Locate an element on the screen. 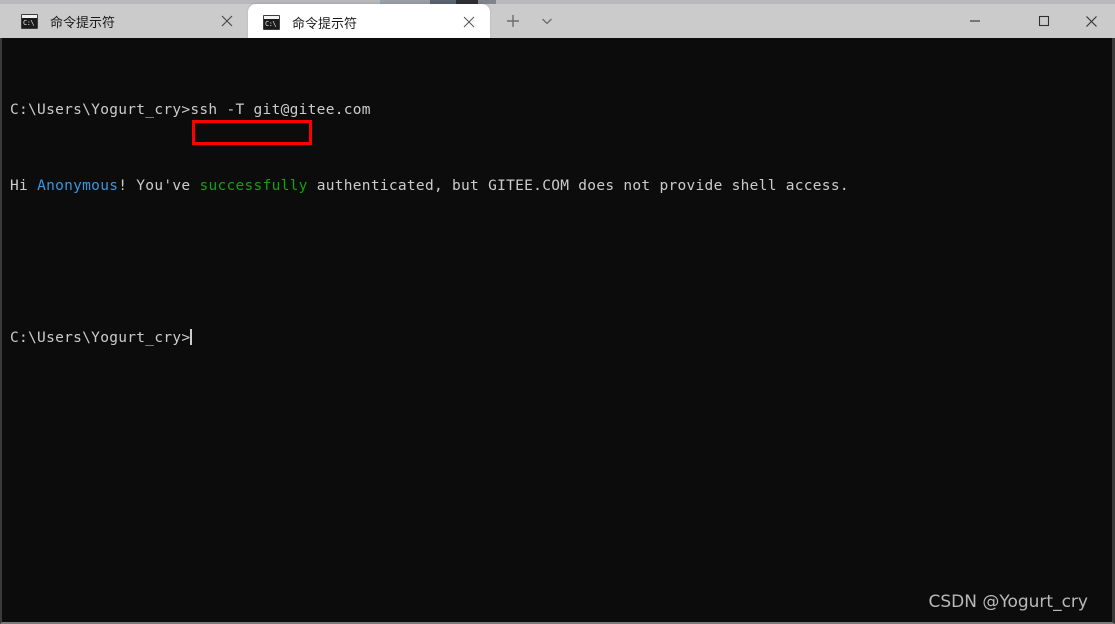 This screenshot has height=624, width=1115. terminal-line-2-seg-successfully: successfully is located at coordinates (253, 186).